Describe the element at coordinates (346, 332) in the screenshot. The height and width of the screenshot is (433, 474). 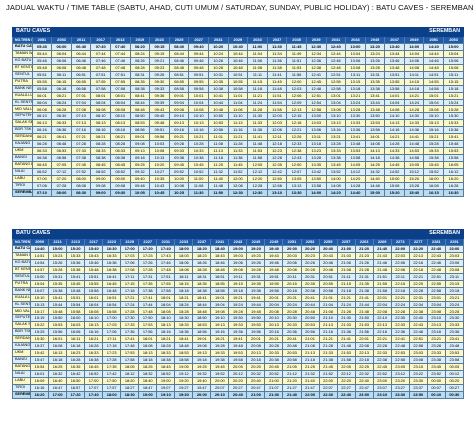
I see `departure-time: 21:36` at that location.